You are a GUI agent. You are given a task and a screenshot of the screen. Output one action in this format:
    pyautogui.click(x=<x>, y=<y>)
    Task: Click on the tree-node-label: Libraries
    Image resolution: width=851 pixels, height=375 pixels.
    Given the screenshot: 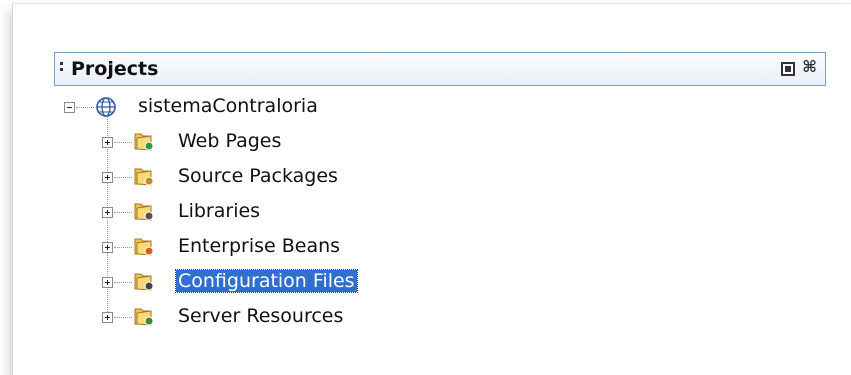 What is the action you would take?
    pyautogui.click(x=219, y=211)
    